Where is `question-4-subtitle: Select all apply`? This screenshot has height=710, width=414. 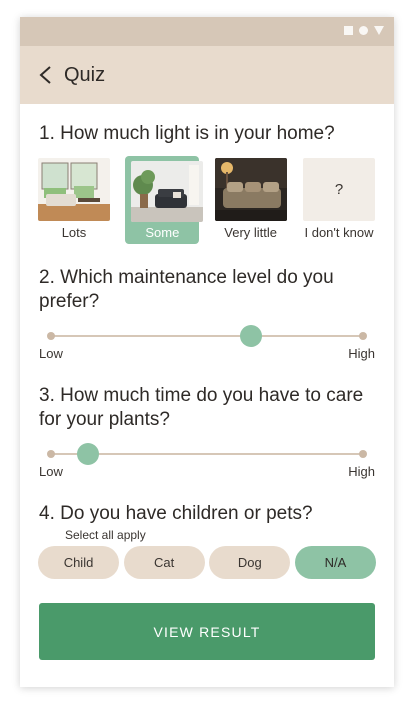
question-4-subtitle: Select all apply is located at coordinates (105, 535).